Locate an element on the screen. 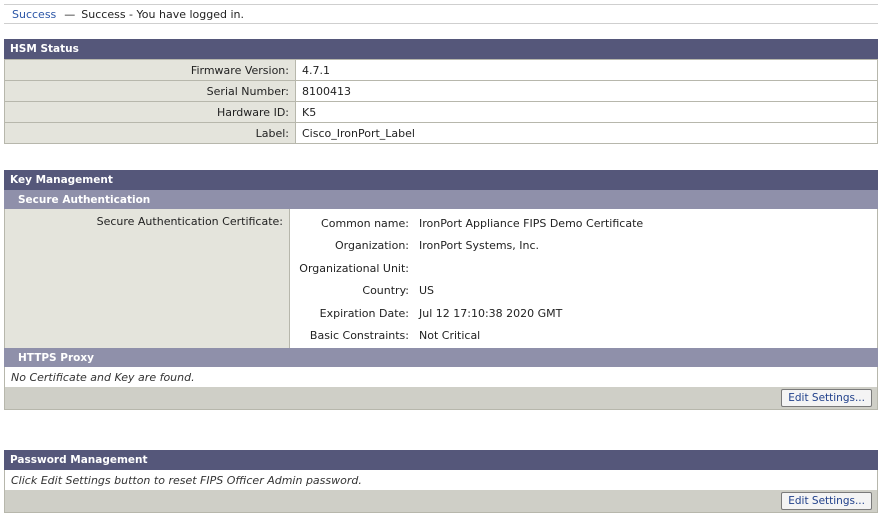  notice-dash: — is located at coordinates (70, 14).